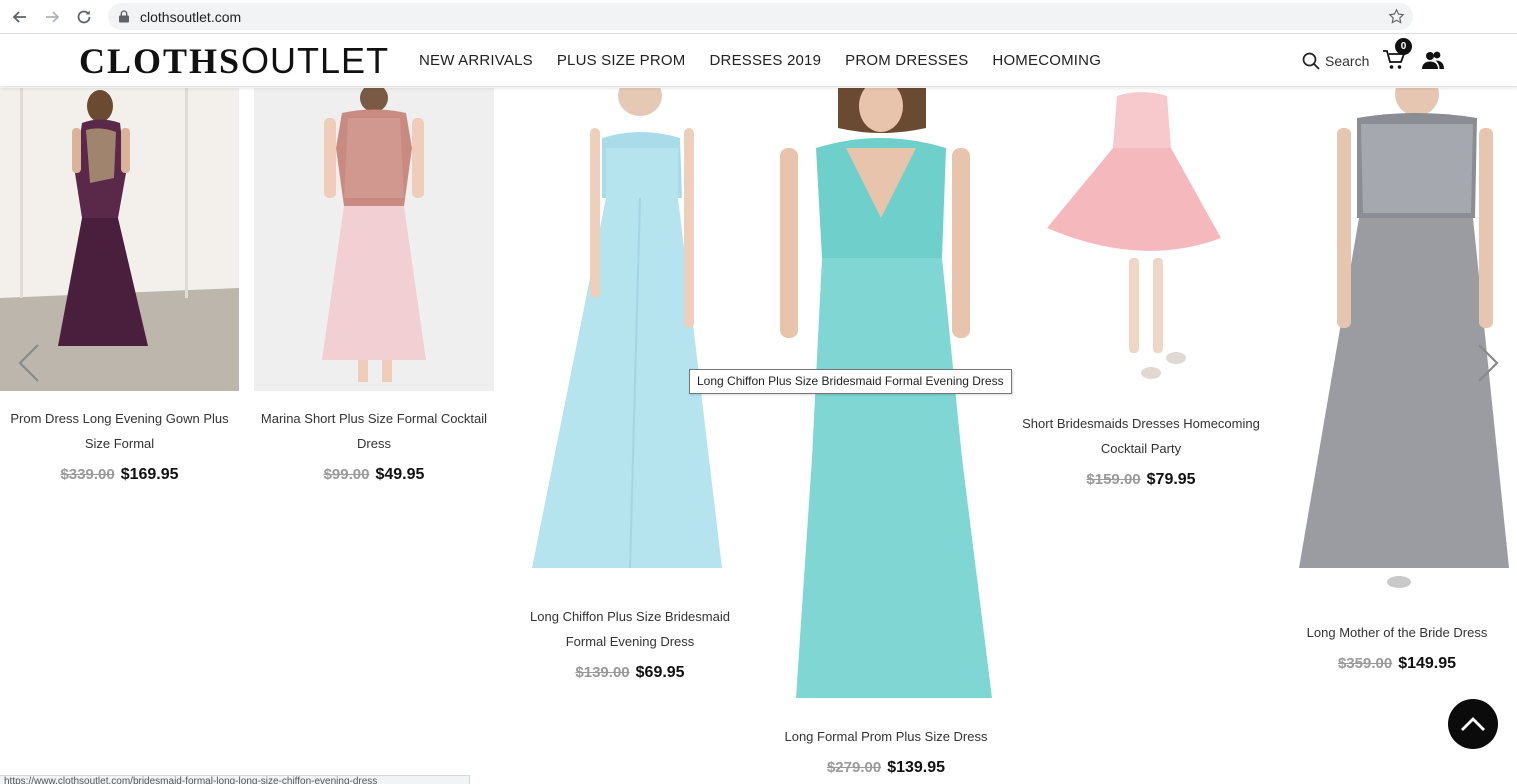 Image resolution: width=1517 pixels, height=784 pixels. I want to click on chevron-up-icon, so click(1473, 724).